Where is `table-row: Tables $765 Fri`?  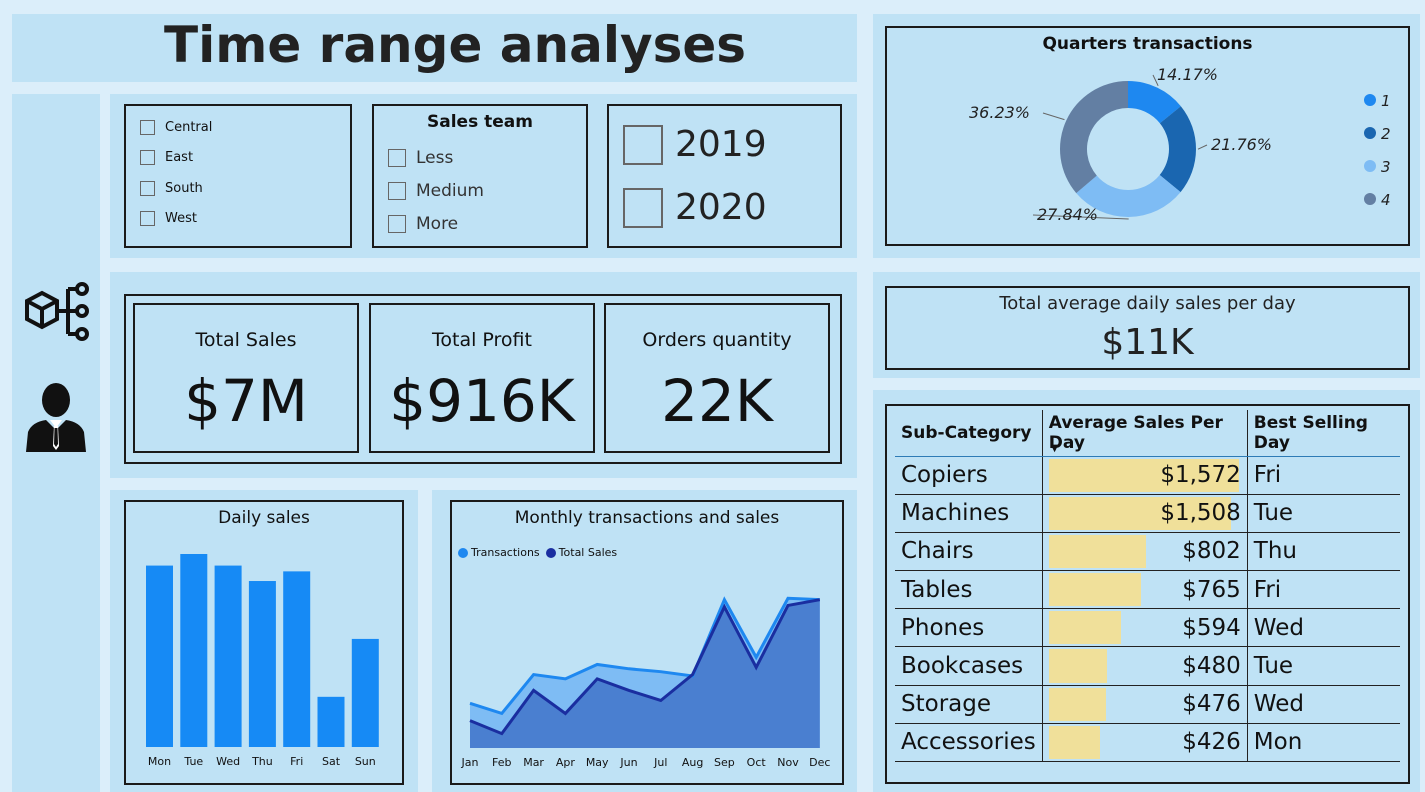 table-row: Tables $765 Fri is located at coordinates (1147, 590).